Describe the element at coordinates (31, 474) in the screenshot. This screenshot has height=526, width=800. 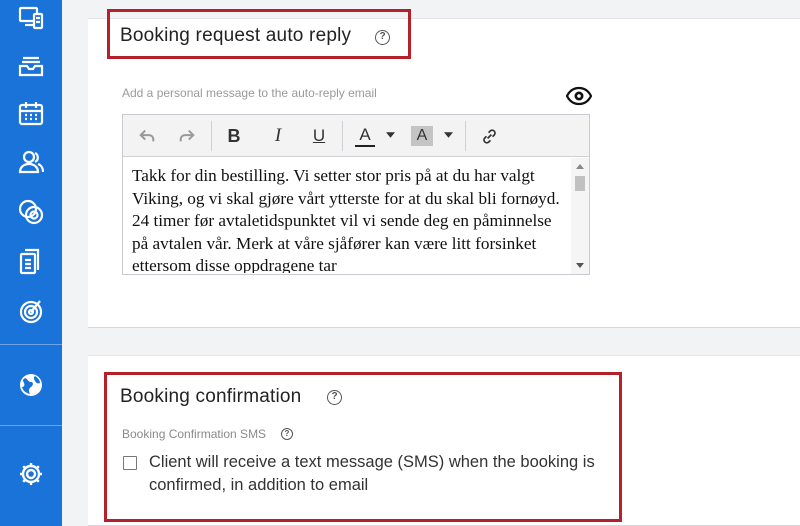
I see `settings-icon` at that location.